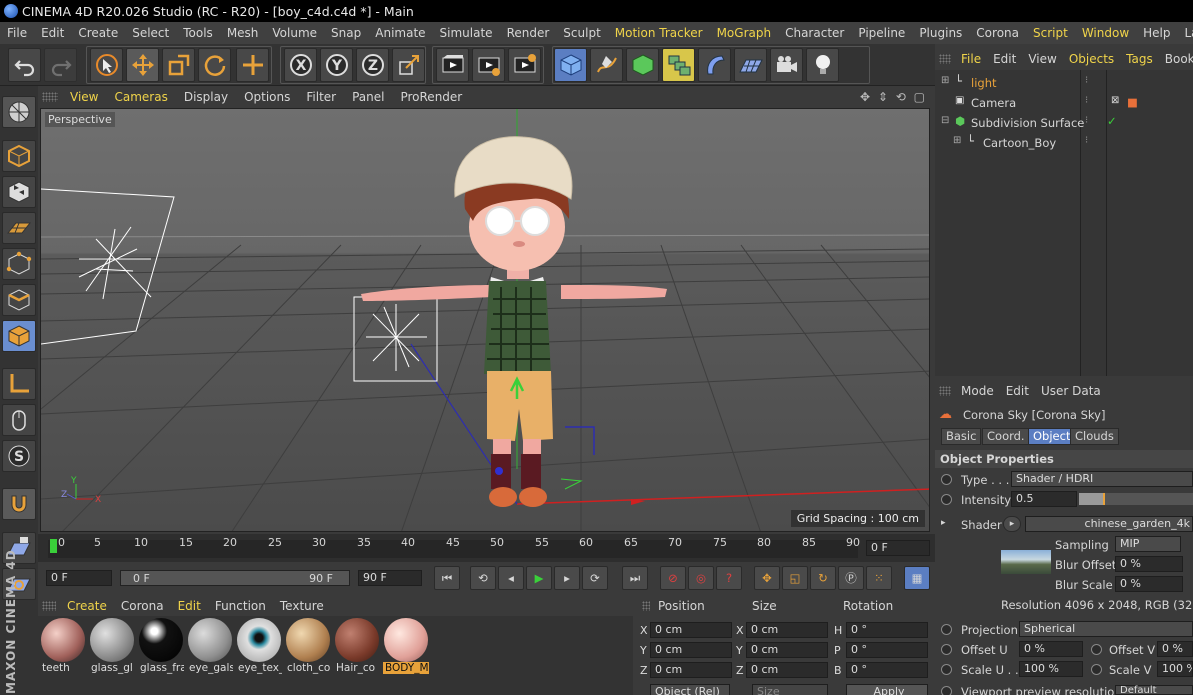 The height and width of the screenshot is (695, 1193). What do you see at coordinates (1132, 102) in the screenshot?
I see `camera-tag-icon: ■` at bounding box center [1132, 102].